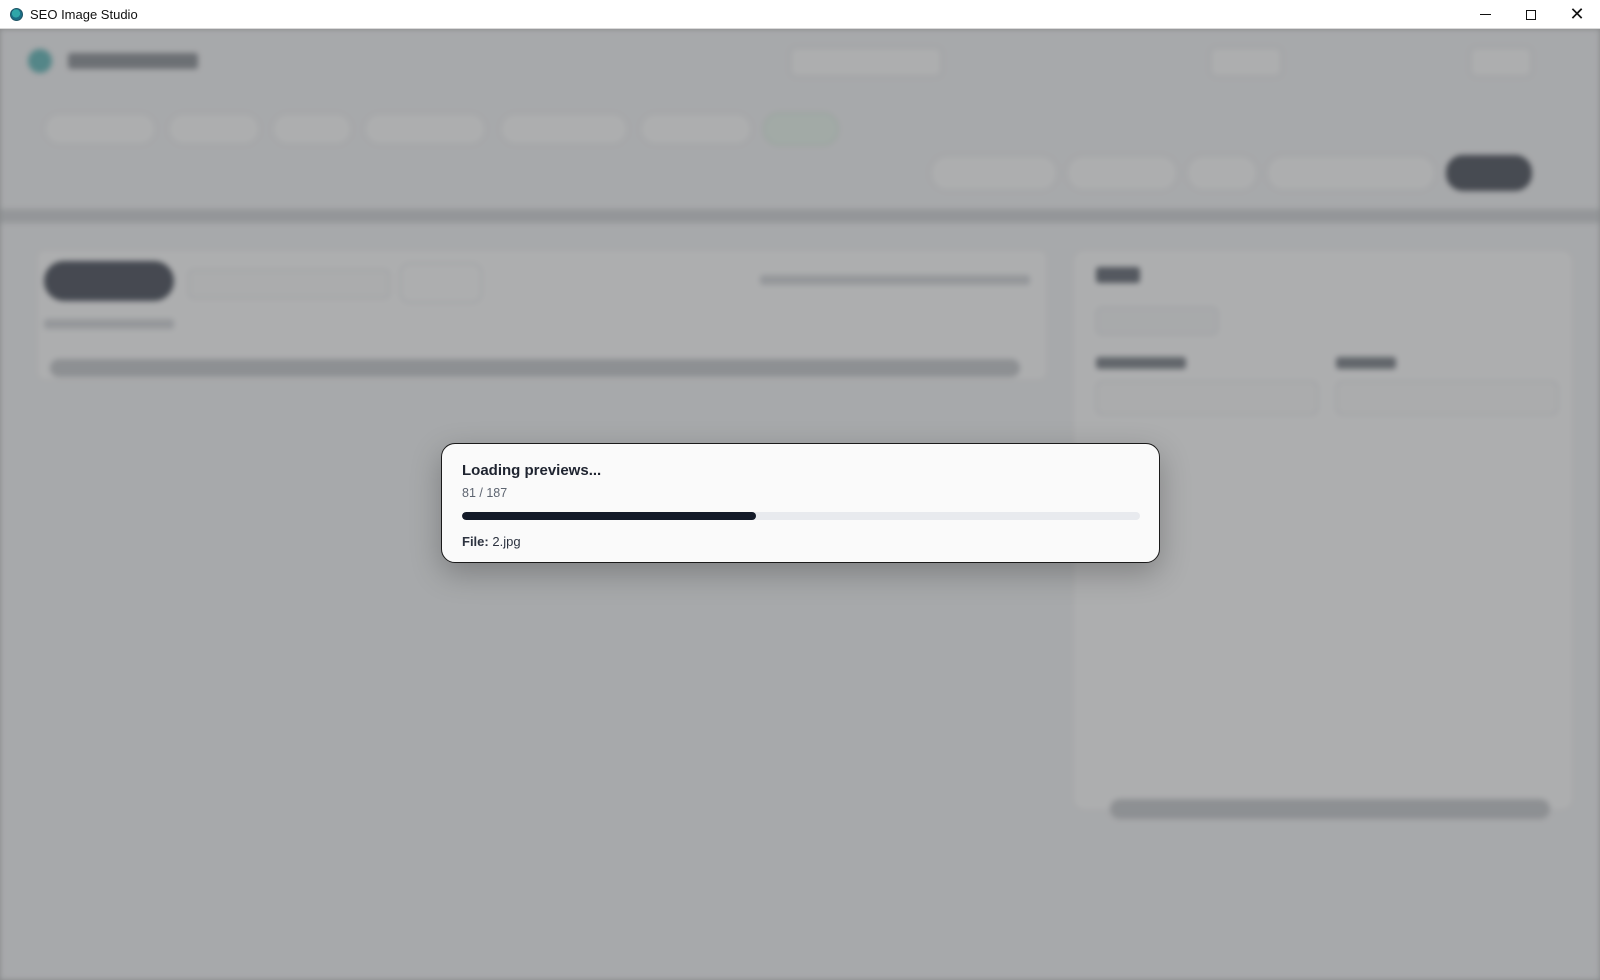 Image resolution: width=1600 pixels, height=980 pixels. What do you see at coordinates (801, 516) in the screenshot?
I see `progress-bar` at bounding box center [801, 516].